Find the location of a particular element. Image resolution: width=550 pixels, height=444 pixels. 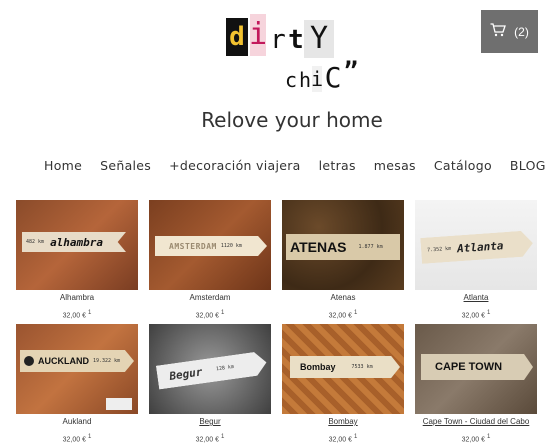

sign-text: CAPE TOWN is located at coordinates (469, 367).